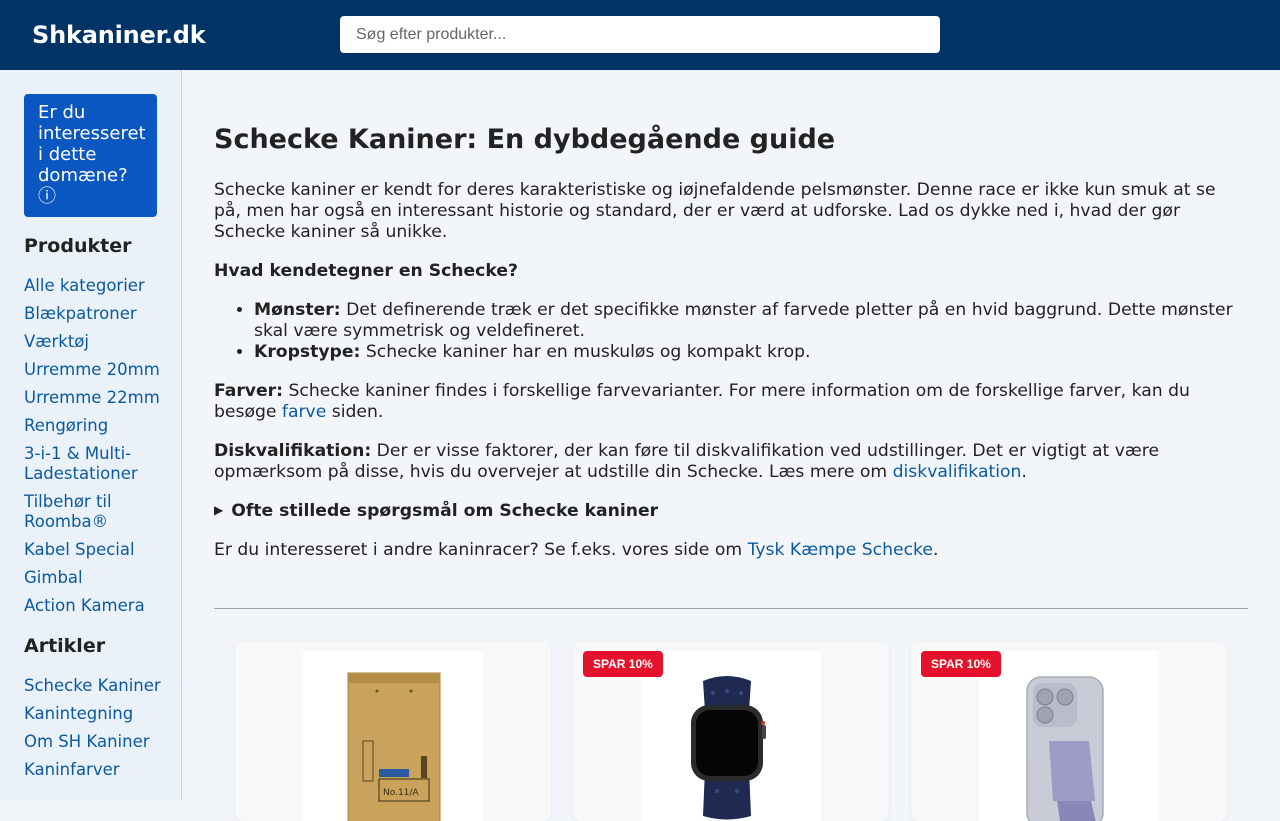 The width and height of the screenshot is (1280, 821). I want to click on sidebar-item-rengoring: Rengøring, so click(94, 426).